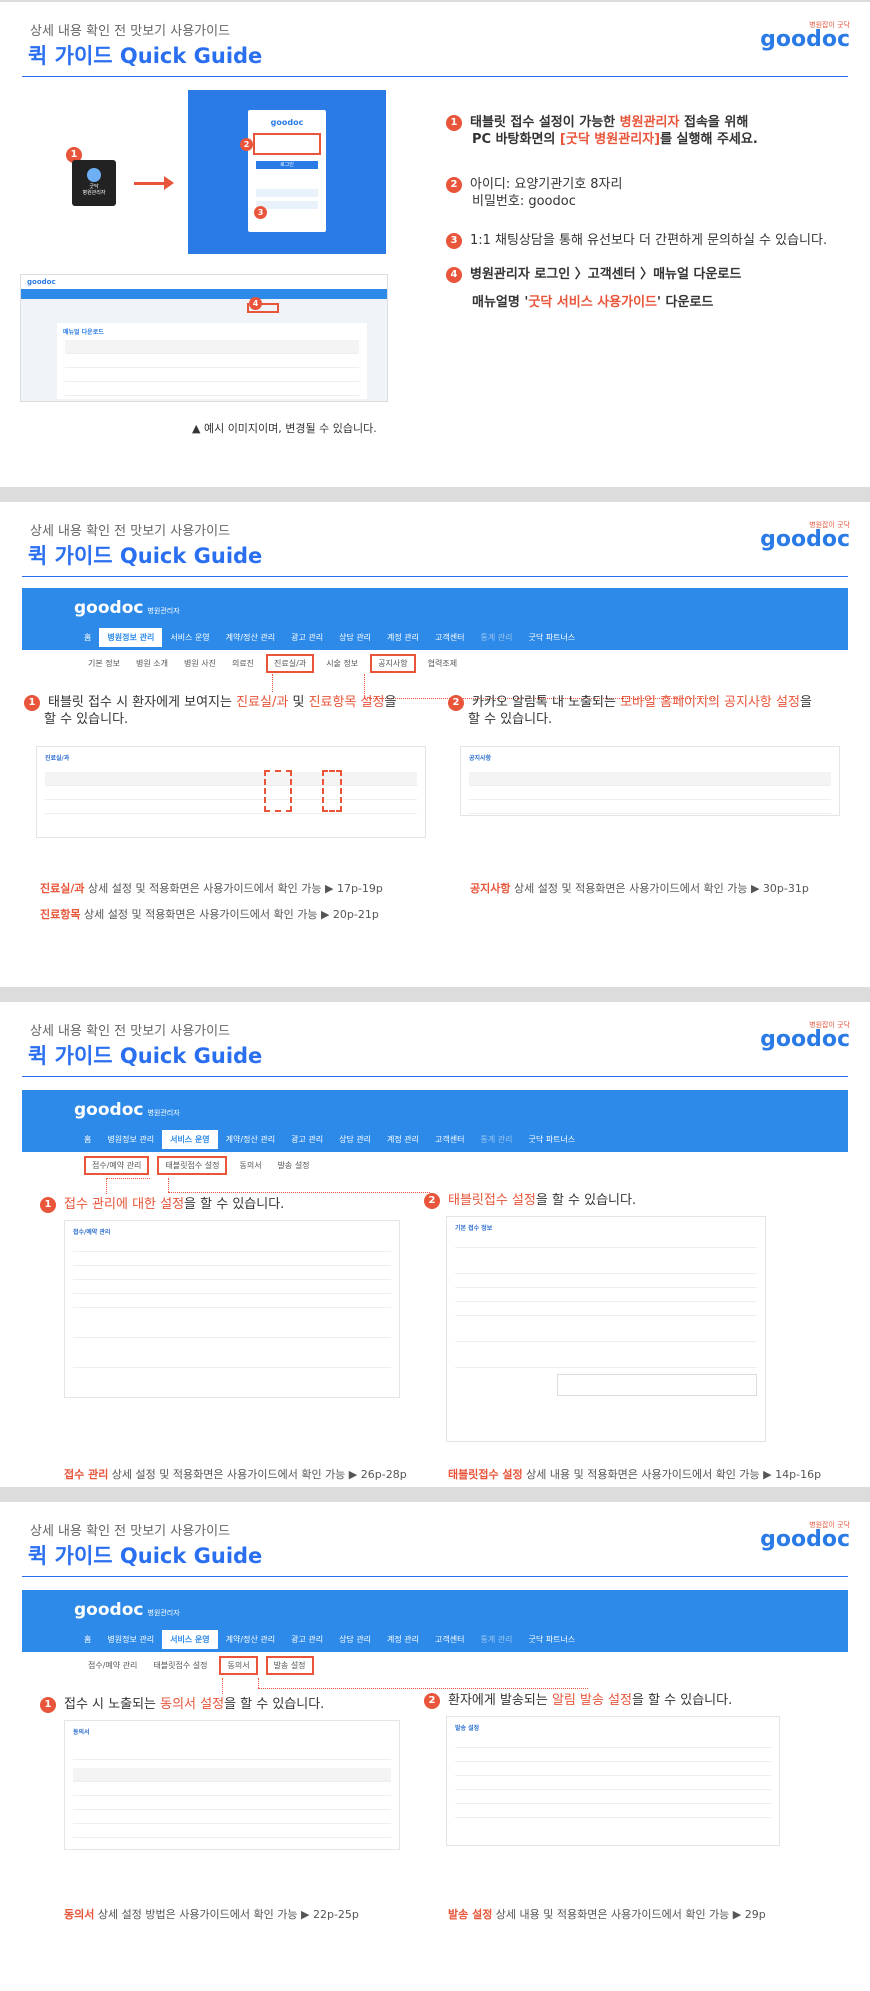 The width and height of the screenshot is (870, 1991). Describe the element at coordinates (182, 1704) in the screenshot. I see `consent-desc: 1 접수 시 노출되는 동의서 설정을 할 수 있습니다.` at that location.